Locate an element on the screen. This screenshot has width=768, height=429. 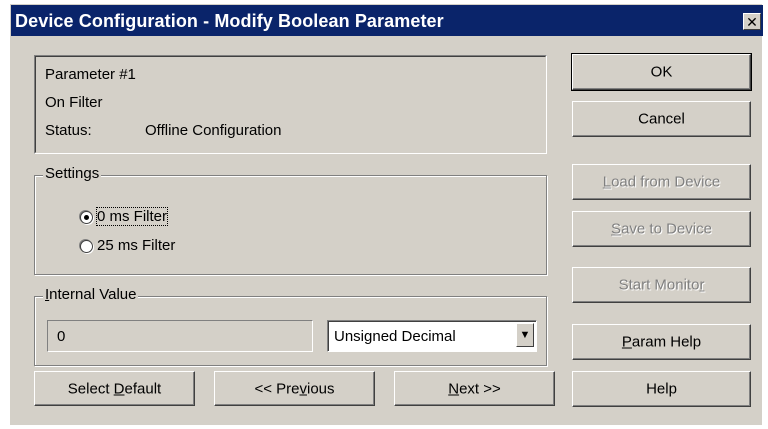
next-label: Next >> is located at coordinates (474, 388).